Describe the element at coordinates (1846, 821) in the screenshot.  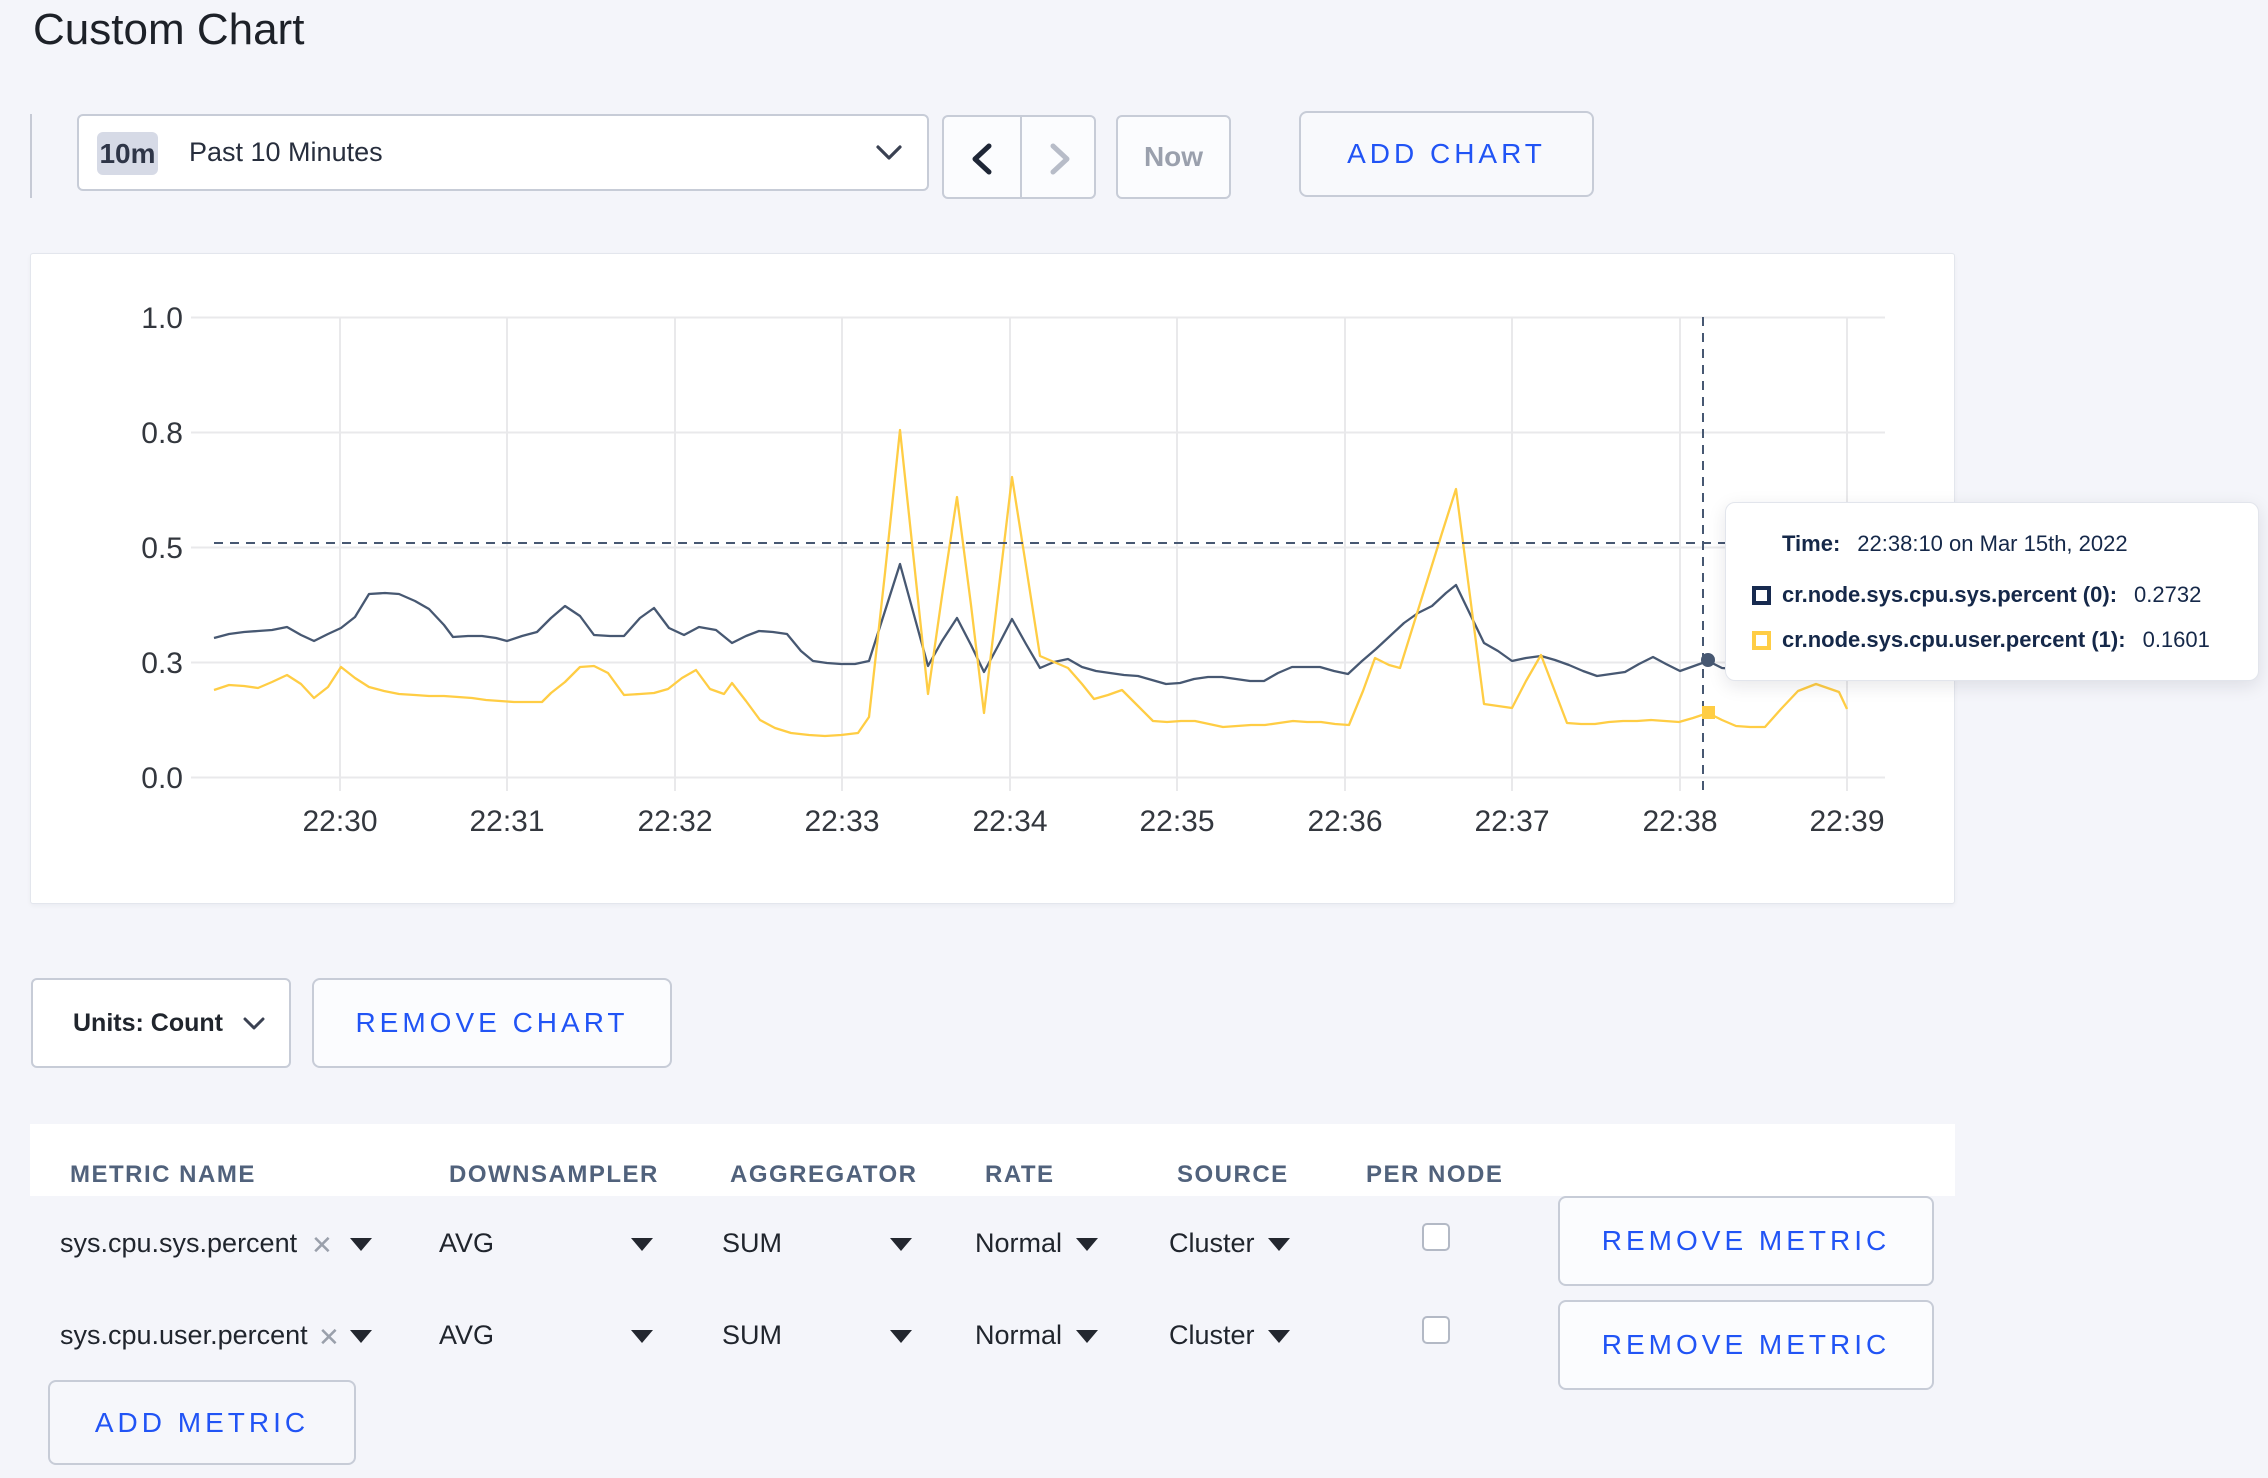
I see `svg-text: 22:39` at that location.